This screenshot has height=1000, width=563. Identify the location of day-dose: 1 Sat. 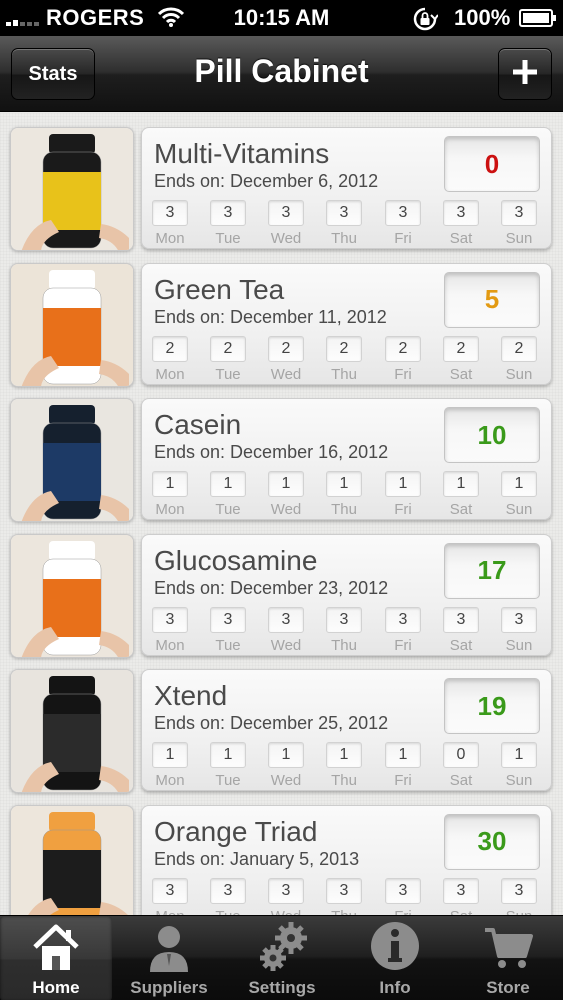
(461, 494).